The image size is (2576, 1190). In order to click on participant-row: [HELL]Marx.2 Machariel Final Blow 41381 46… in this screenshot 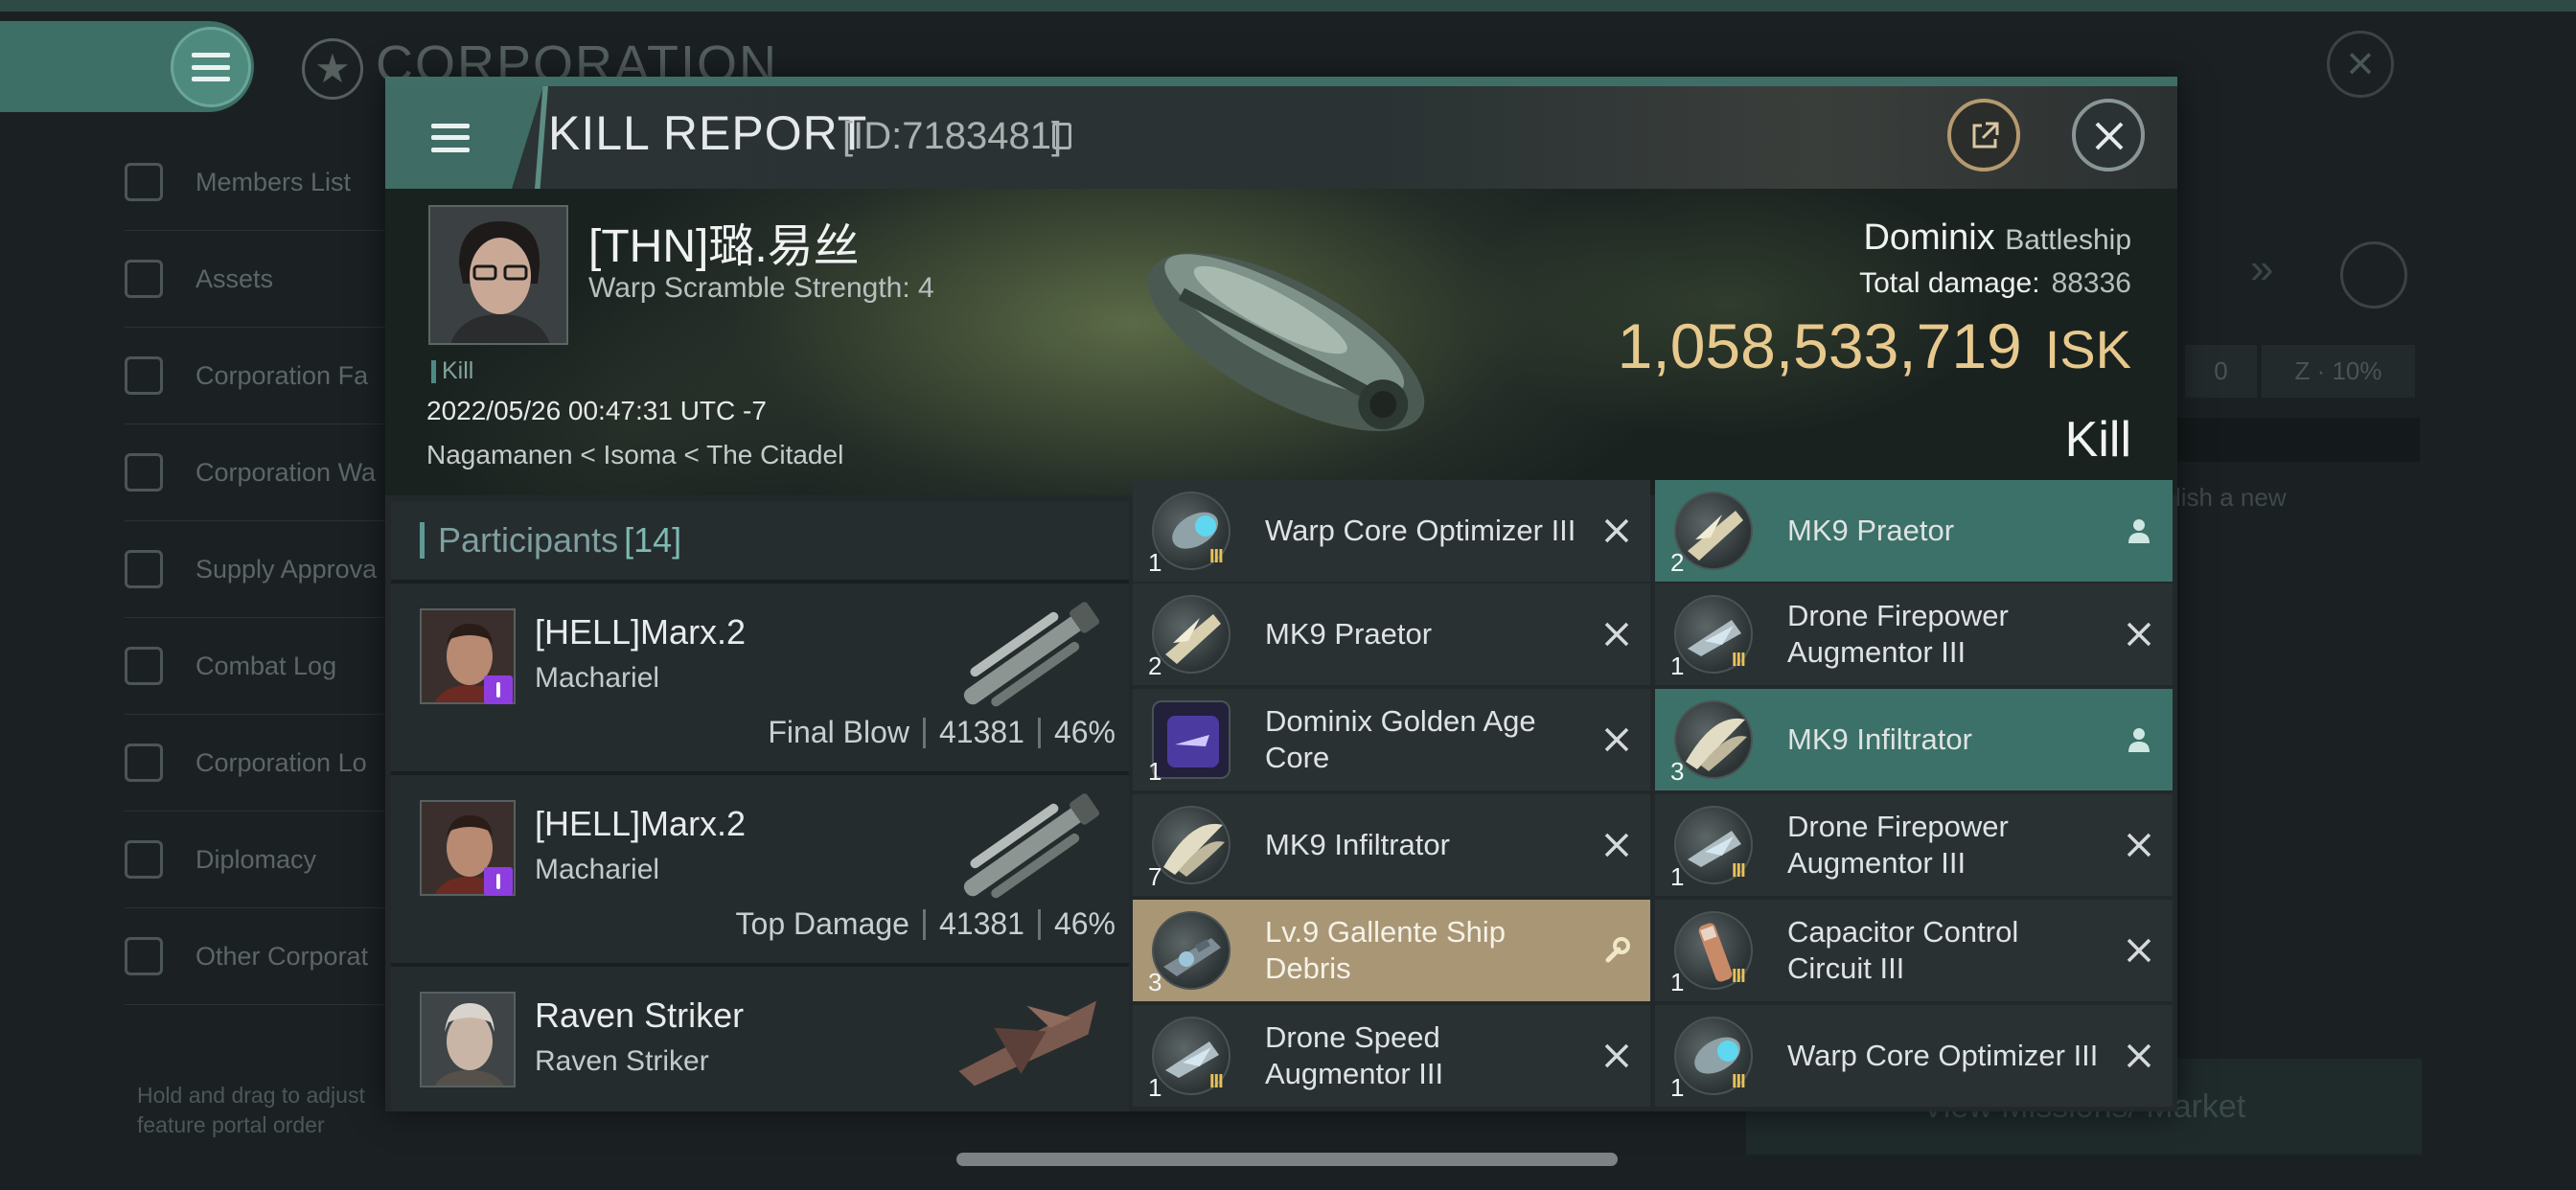, I will do `click(760, 676)`.